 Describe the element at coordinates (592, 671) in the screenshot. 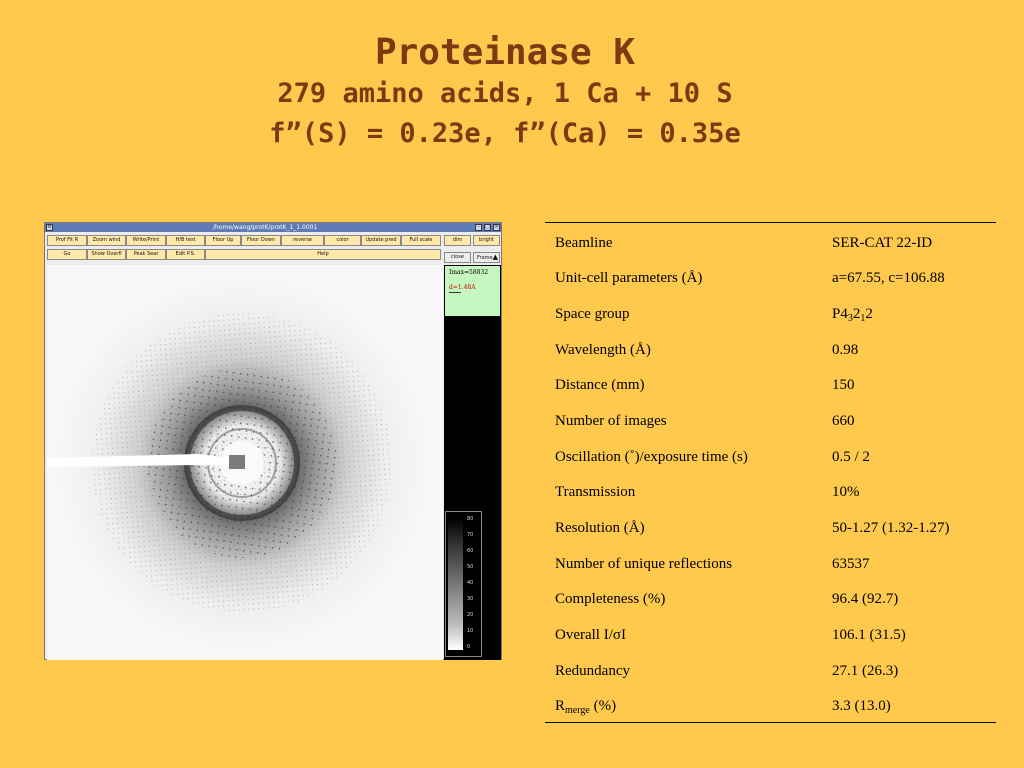

I see `row-label: Redundancy` at that location.